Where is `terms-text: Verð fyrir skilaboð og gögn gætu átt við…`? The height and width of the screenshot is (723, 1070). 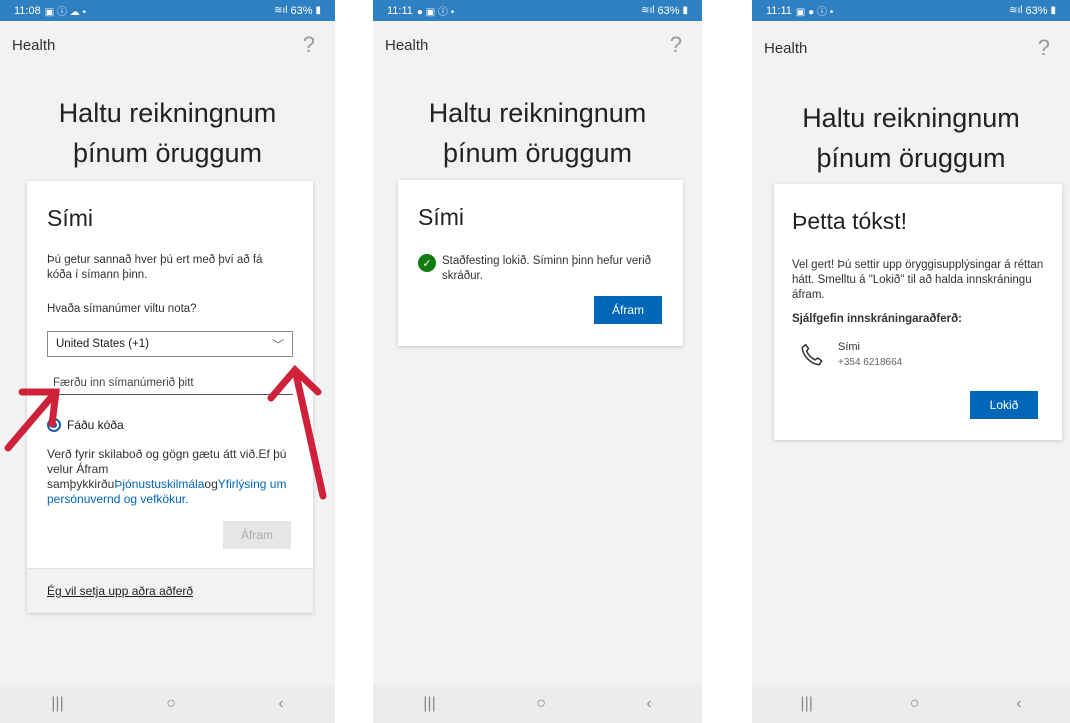
terms-text: Verð fyrir skilaboð og gögn gætu átt við… is located at coordinates (172, 477).